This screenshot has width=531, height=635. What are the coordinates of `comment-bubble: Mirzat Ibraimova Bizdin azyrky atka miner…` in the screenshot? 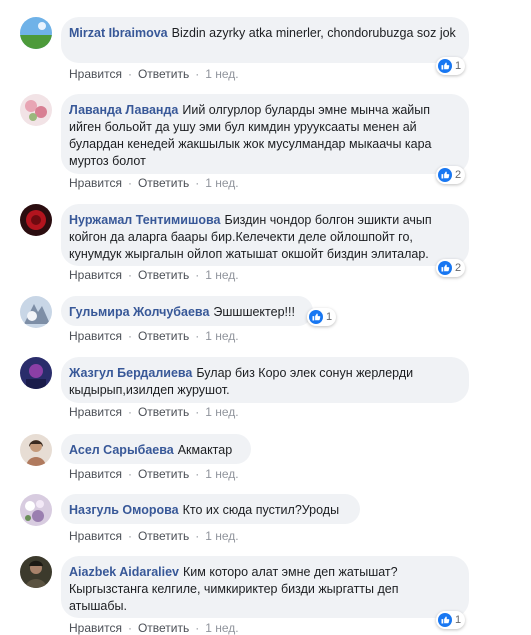 It's located at (265, 40).